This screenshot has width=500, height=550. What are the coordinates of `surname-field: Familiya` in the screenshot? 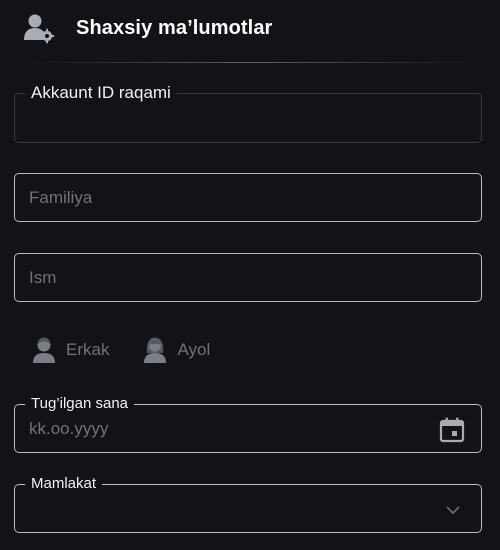 It's located at (248, 197).